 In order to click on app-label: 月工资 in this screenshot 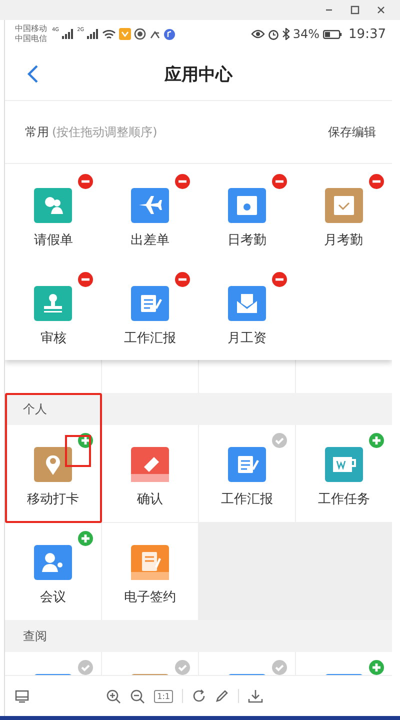, I will do `click(246, 338)`.